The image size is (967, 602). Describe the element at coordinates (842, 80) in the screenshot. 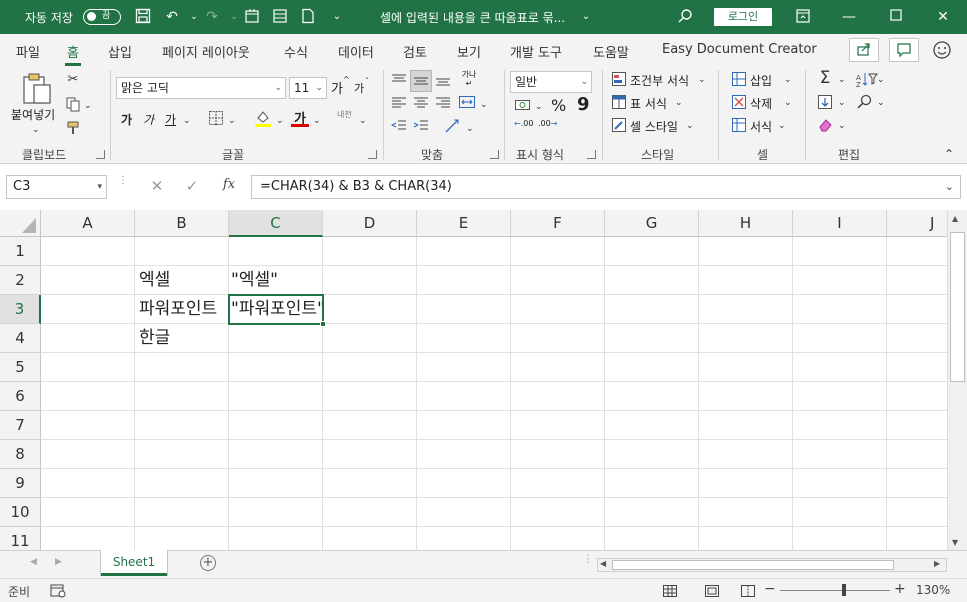

I see `autosum-dropdown-icon: ⌄` at that location.